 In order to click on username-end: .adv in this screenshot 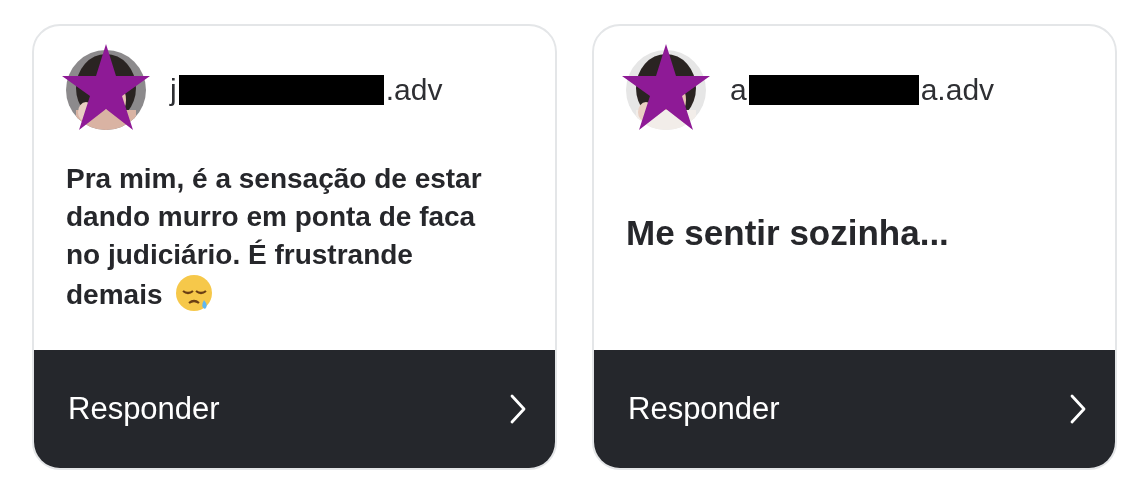, I will do `click(414, 90)`.